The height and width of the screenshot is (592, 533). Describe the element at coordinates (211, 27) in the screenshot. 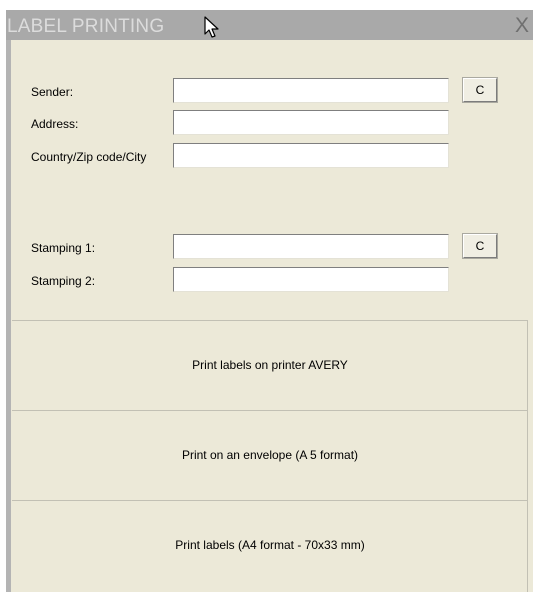

I see `mouse-pointer-icon` at that location.